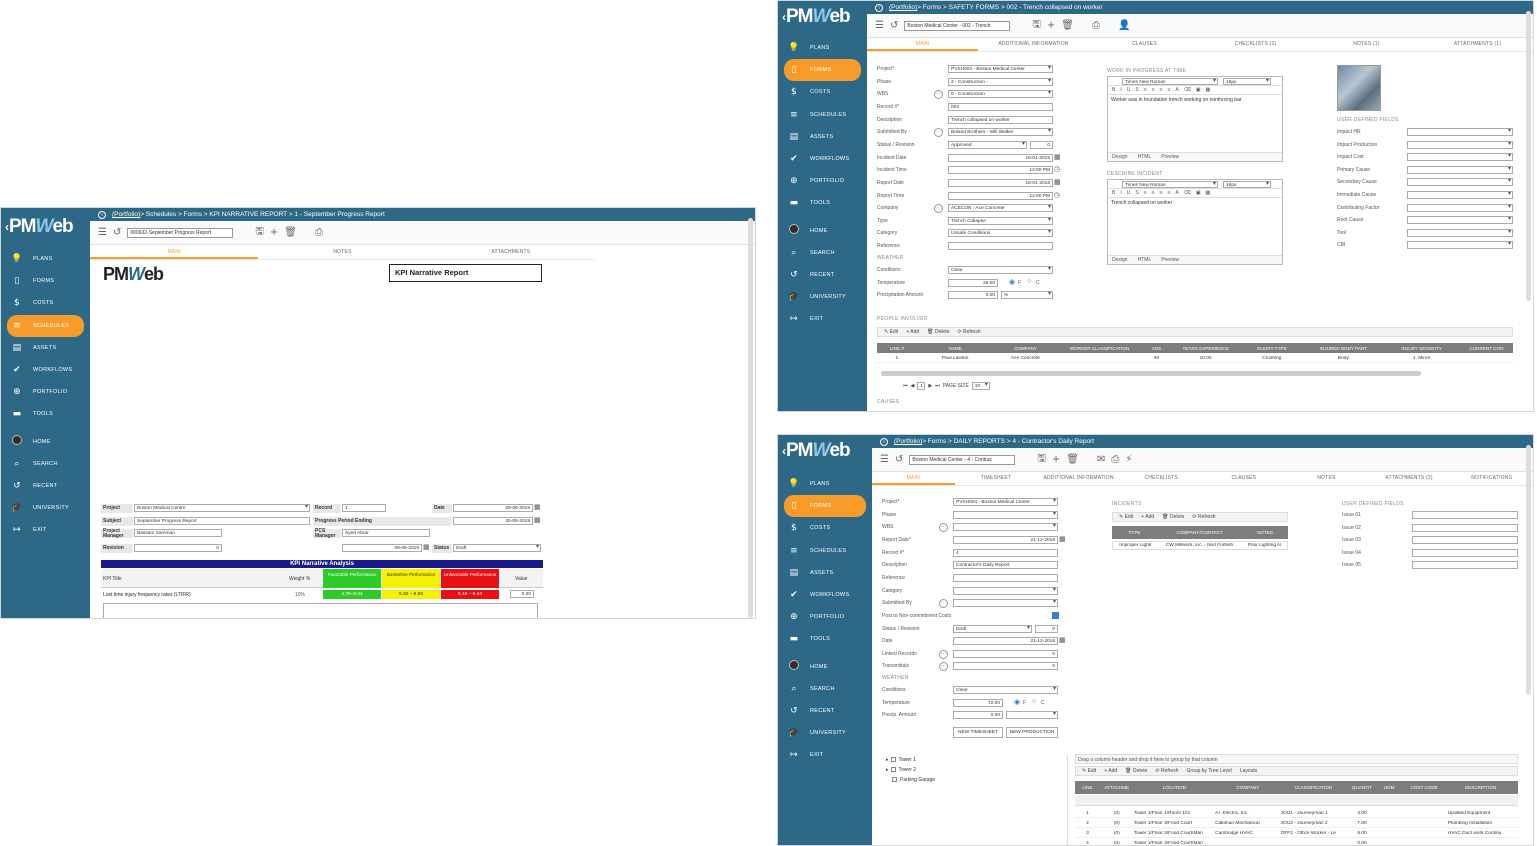 Image resolution: width=1537 pixels, height=846 pixels. What do you see at coordinates (825, 528) in the screenshot?
I see `sidebar-item-costs: $ COSTS` at bounding box center [825, 528].